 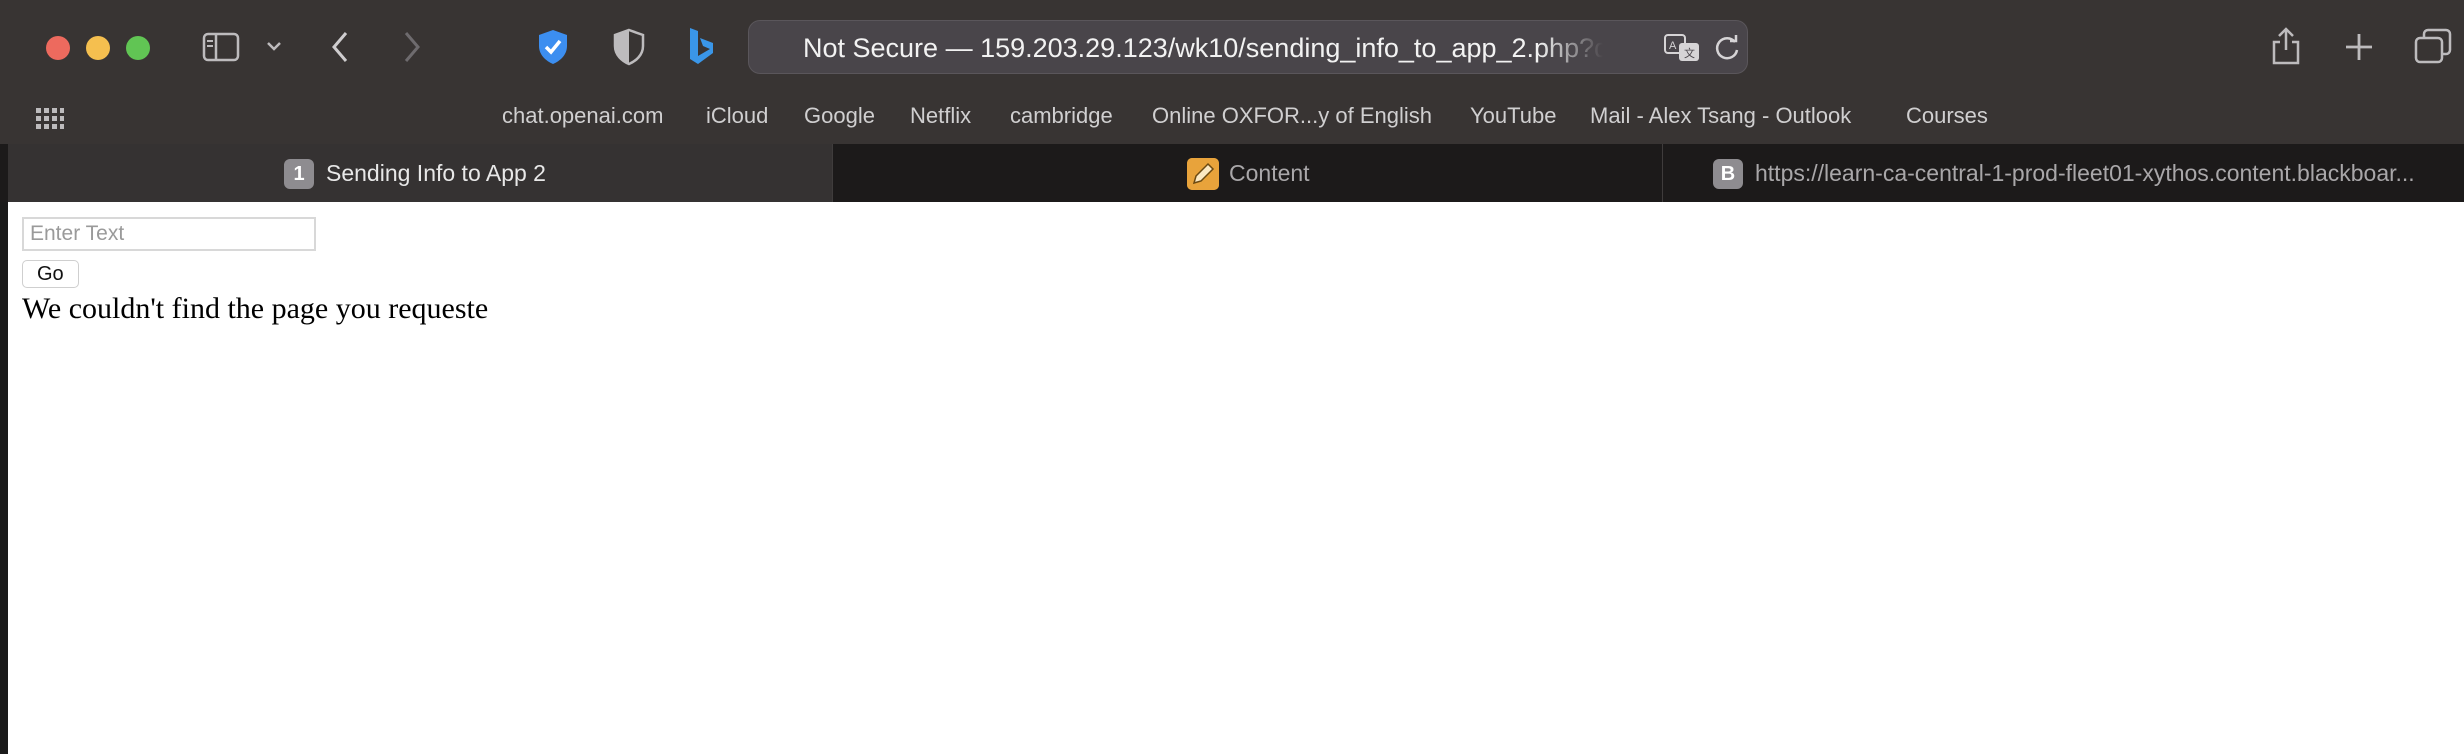 What do you see at coordinates (138, 48) in the screenshot?
I see `zoom-window-button` at bounding box center [138, 48].